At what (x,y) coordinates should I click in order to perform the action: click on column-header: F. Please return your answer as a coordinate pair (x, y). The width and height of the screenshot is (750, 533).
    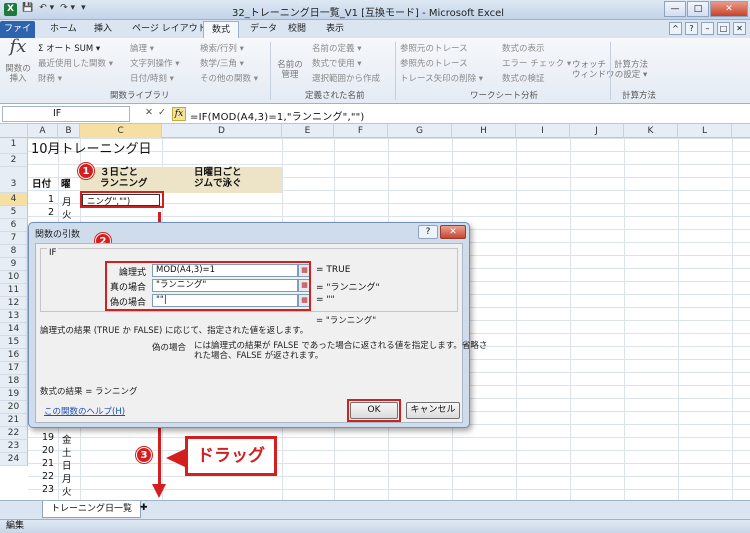
    Looking at the image, I should click on (361, 131).